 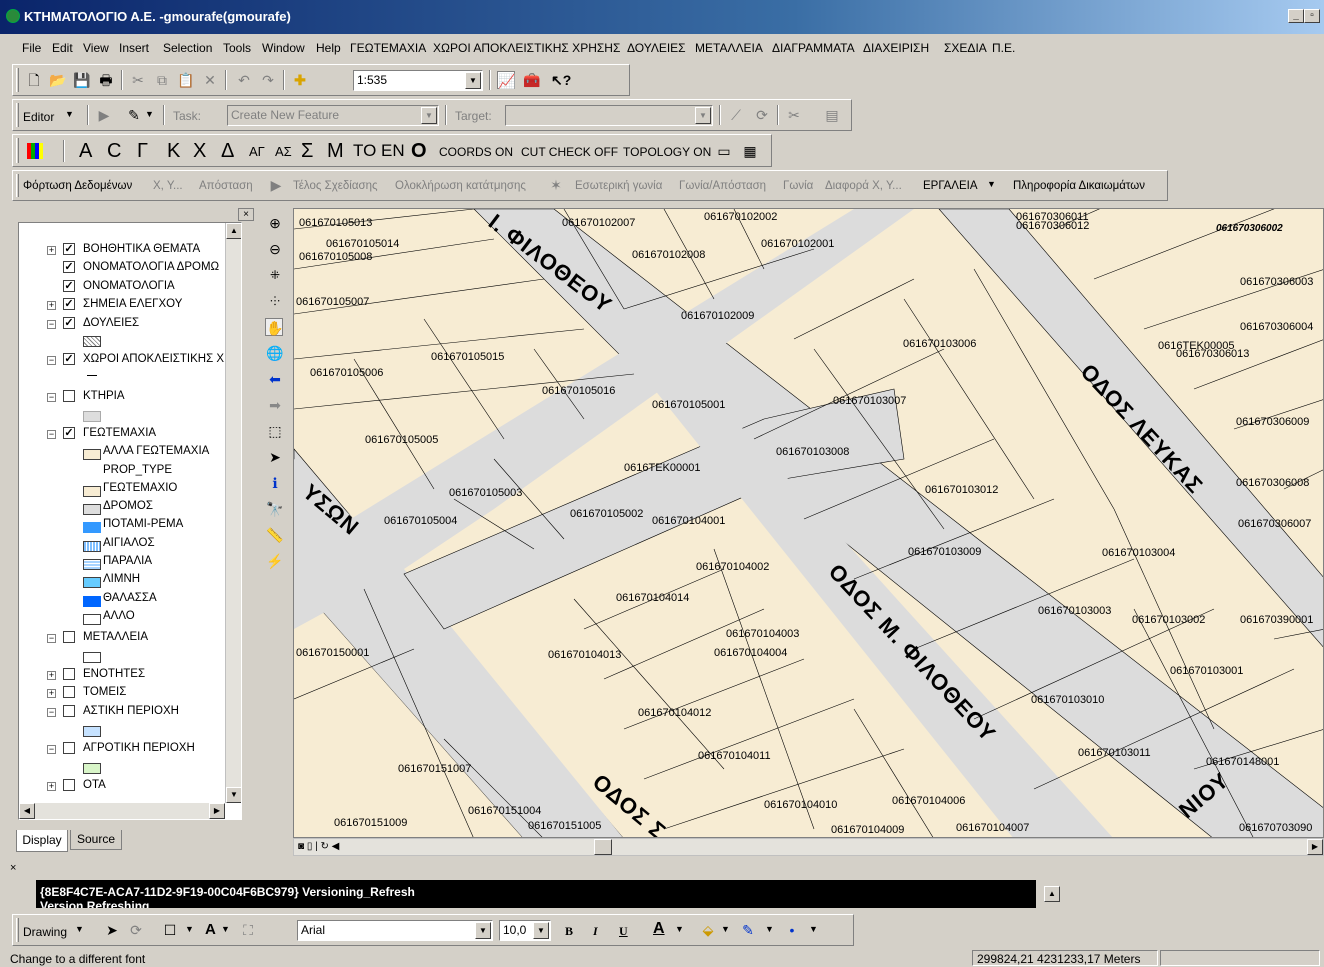 What do you see at coordinates (35, 151) in the screenshot?
I see `color-icon` at bounding box center [35, 151].